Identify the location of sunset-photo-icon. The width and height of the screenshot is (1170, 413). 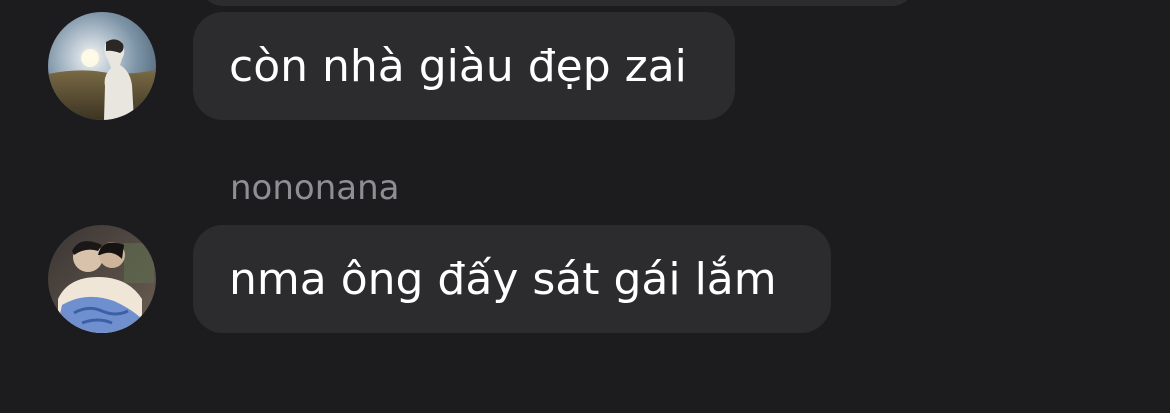
(102, 66).